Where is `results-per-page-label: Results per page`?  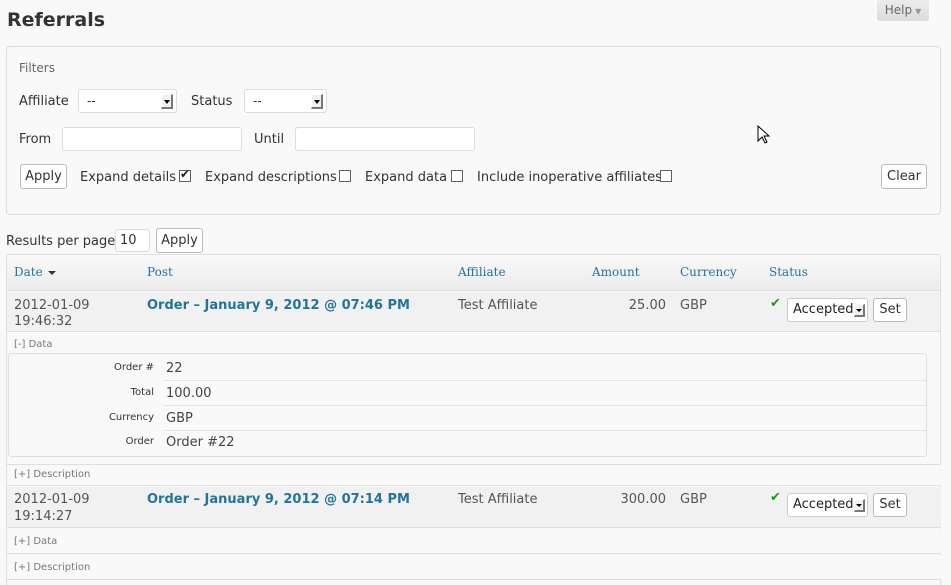
results-per-page-label: Results per page is located at coordinates (61, 241).